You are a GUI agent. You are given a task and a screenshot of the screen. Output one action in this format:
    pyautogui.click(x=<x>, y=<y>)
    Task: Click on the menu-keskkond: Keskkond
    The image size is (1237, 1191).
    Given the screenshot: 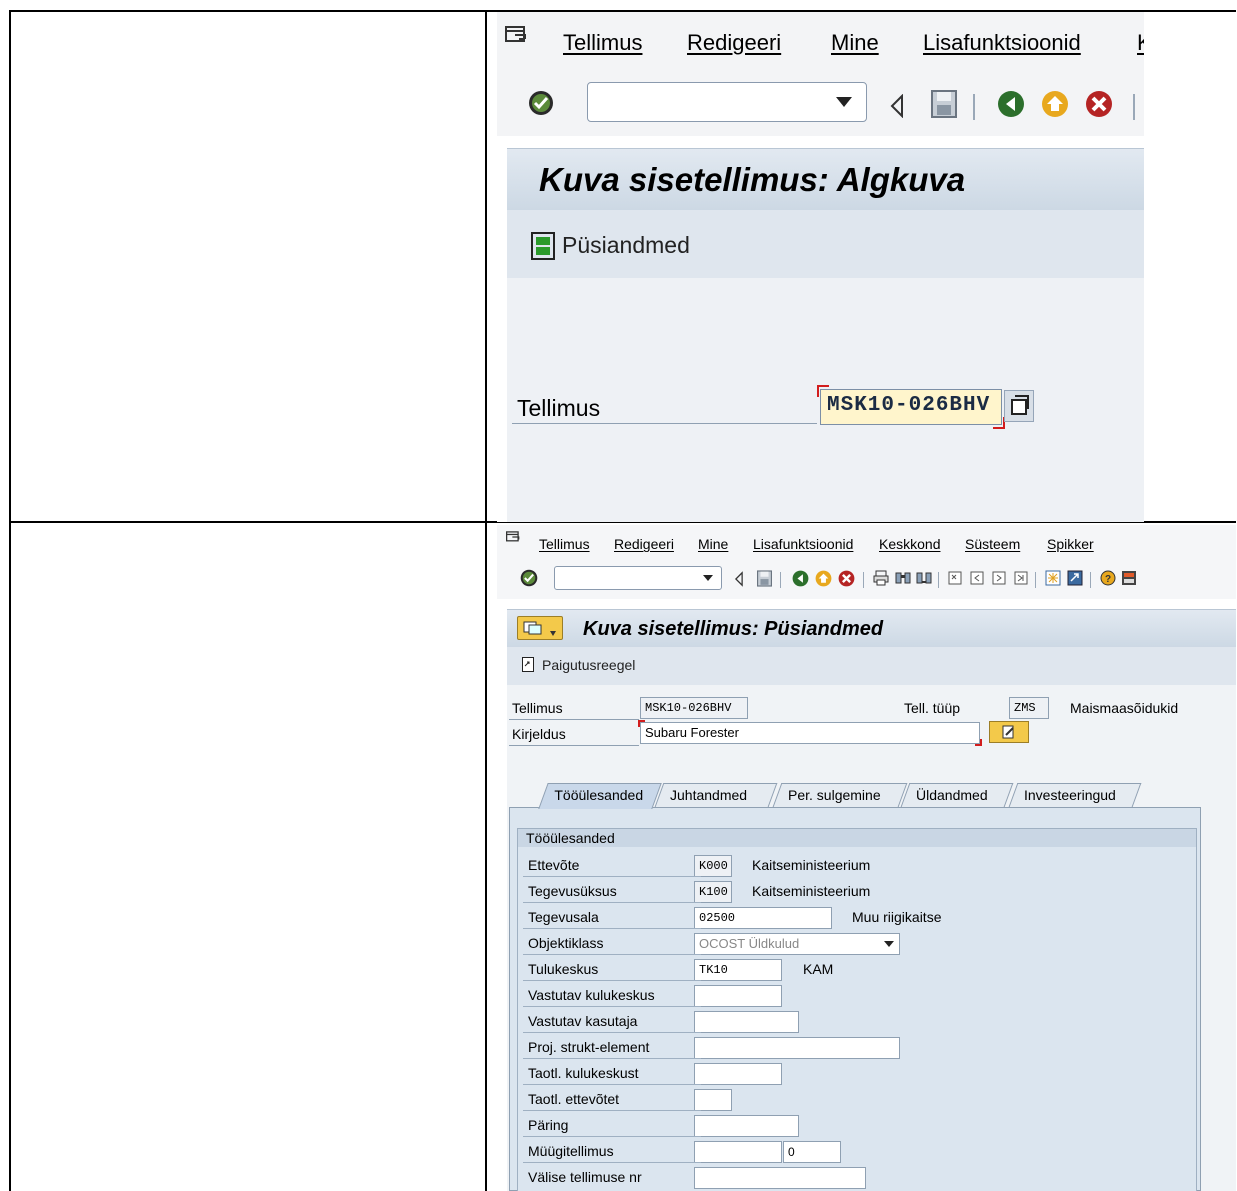 What is the action you would take?
    pyautogui.click(x=909, y=544)
    